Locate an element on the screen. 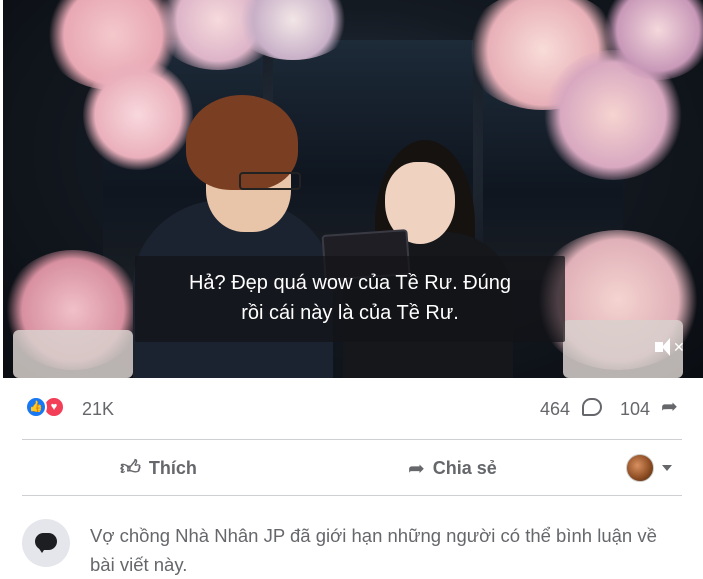 Image resolution: width=703 pixels, height=579 pixels. comment-count: 464 is located at coordinates (555, 409).